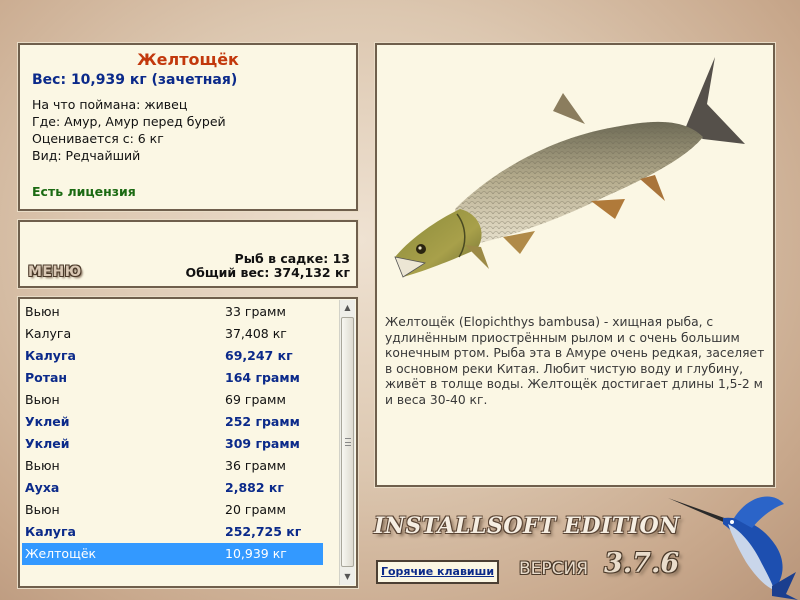 The image size is (800, 600). I want to click on catch-fish-name: Ротан, so click(46, 377).